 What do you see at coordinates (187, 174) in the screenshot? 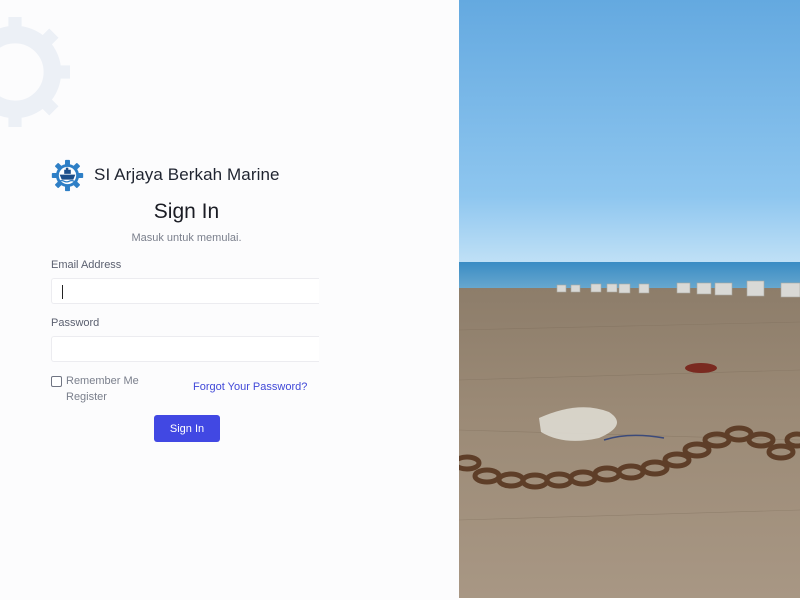
I see `brand-name: SI Arjaya Berkah Marine` at bounding box center [187, 174].